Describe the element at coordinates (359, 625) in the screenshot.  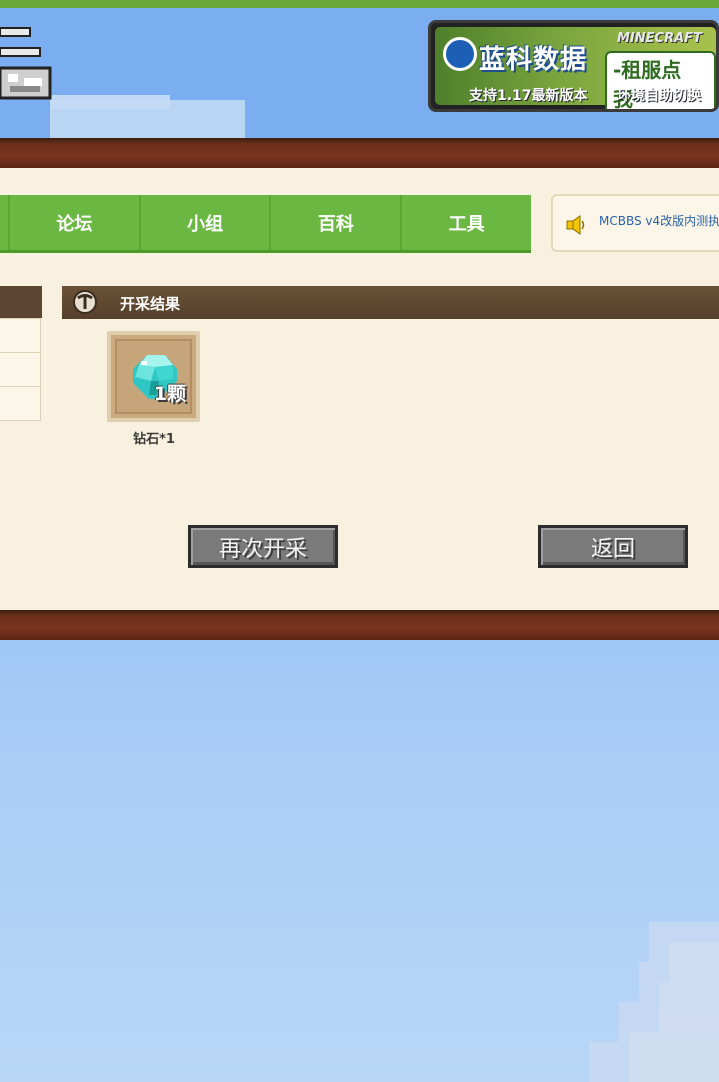
I see `wood-divider-bottom` at that location.